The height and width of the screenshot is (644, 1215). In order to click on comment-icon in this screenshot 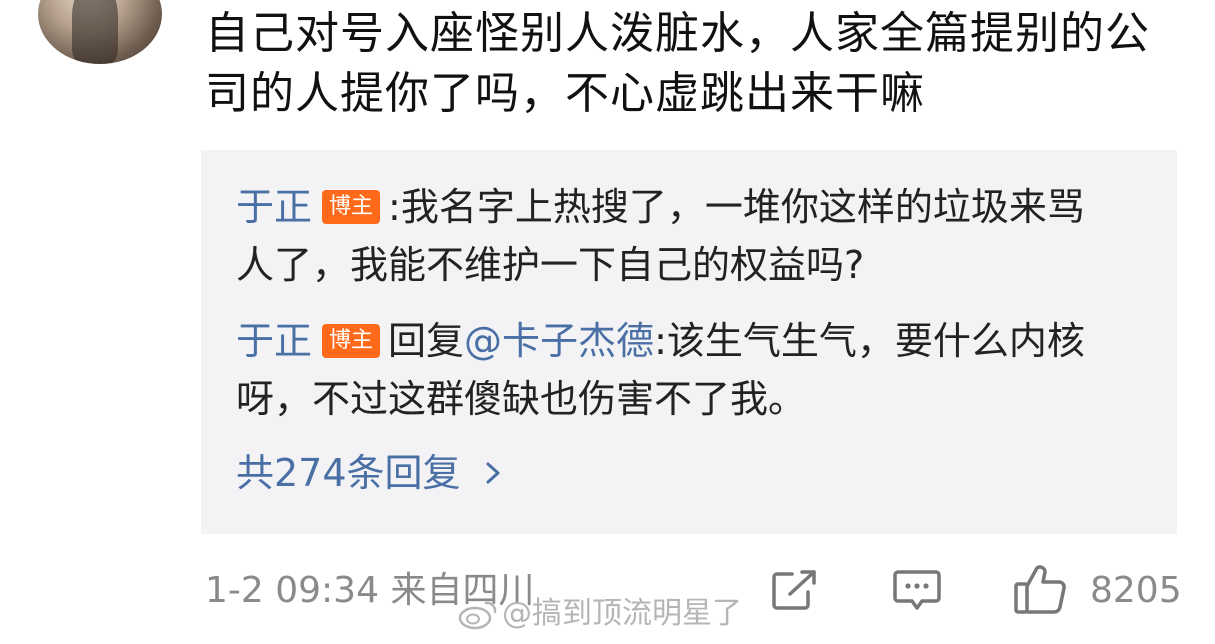, I will do `click(917, 590)`.